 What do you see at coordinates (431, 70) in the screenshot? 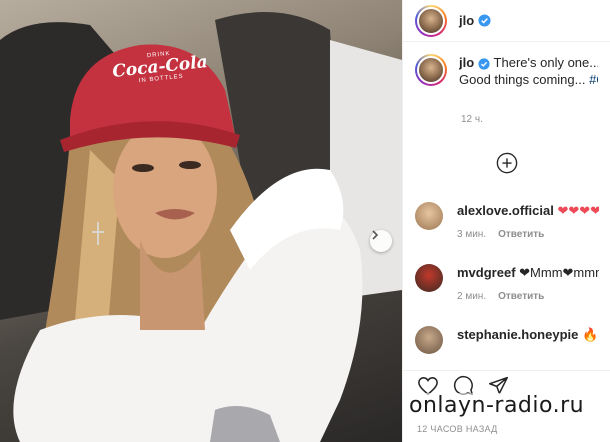
I see `caption-avatar` at bounding box center [431, 70].